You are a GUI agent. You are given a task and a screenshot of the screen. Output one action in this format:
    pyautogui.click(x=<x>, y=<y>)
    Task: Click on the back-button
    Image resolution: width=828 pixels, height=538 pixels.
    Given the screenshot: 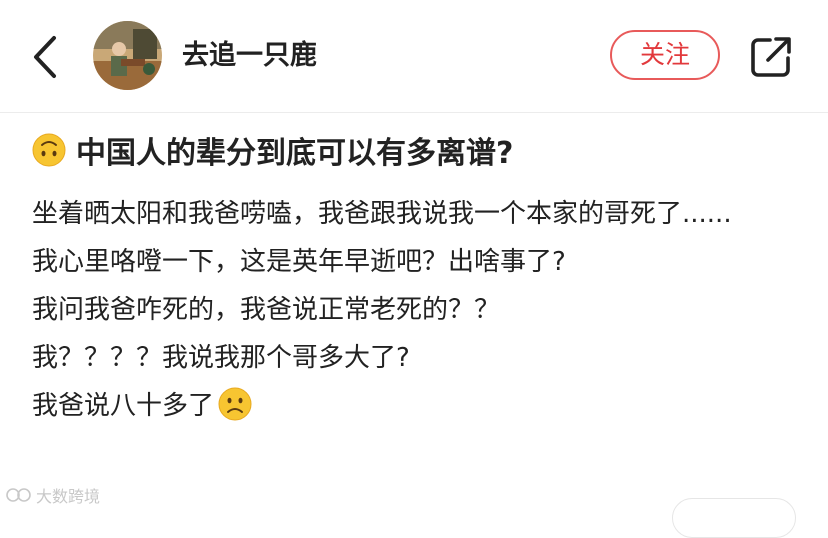 What is the action you would take?
    pyautogui.click(x=46, y=57)
    